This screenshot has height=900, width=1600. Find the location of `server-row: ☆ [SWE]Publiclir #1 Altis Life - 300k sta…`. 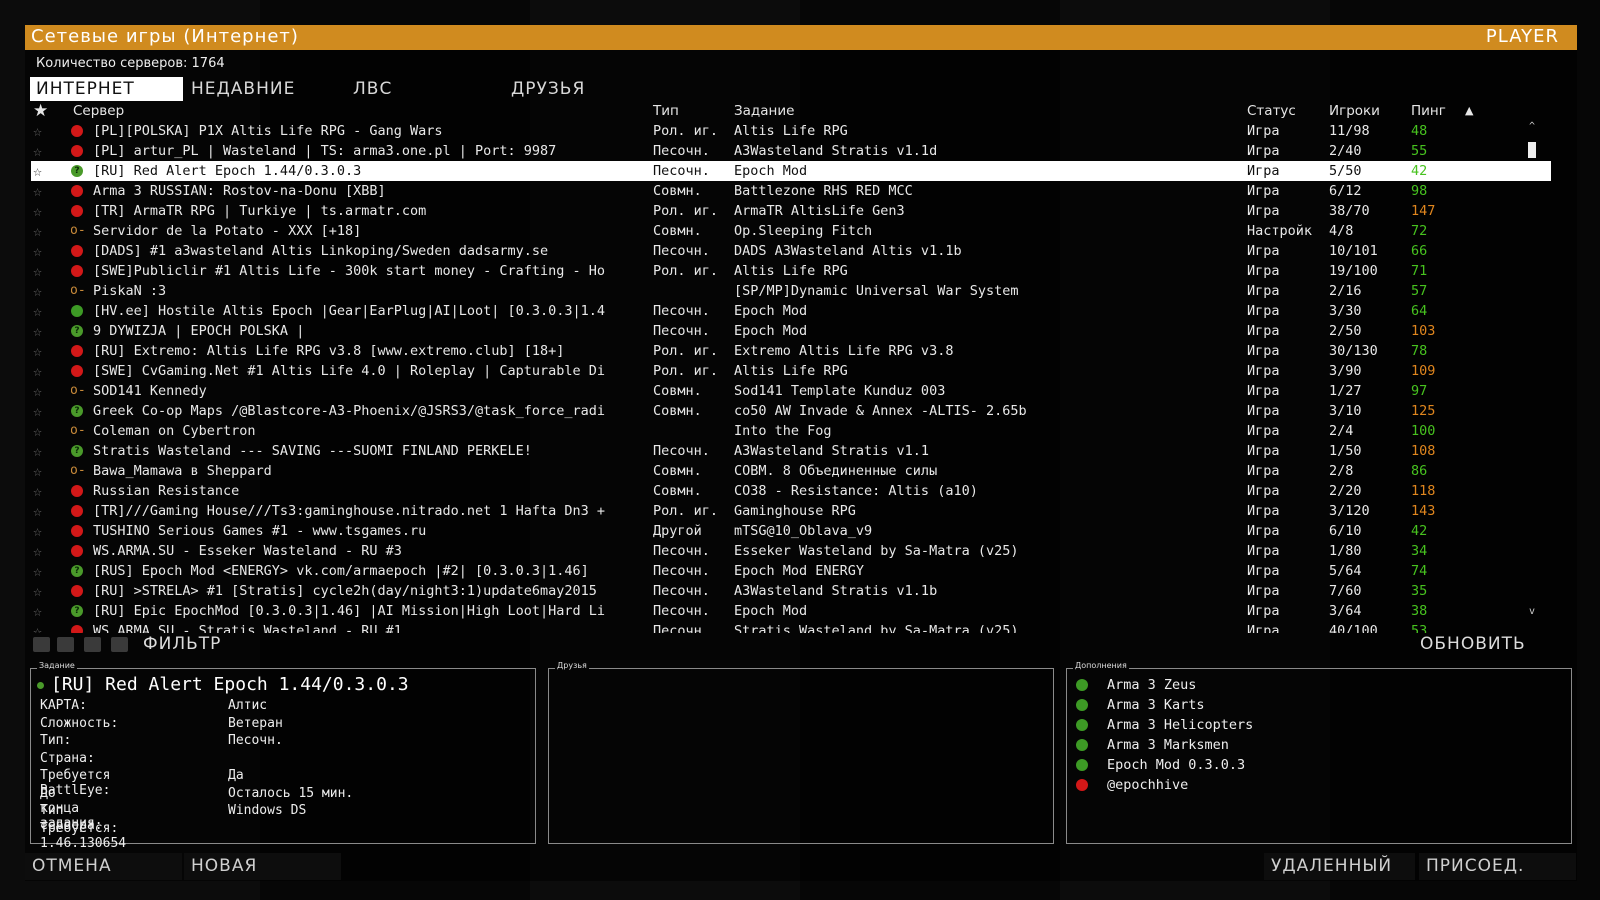

server-row: ☆ [SWE]Publiclir #1 Altis Life - 300k sta… is located at coordinates (791, 271).